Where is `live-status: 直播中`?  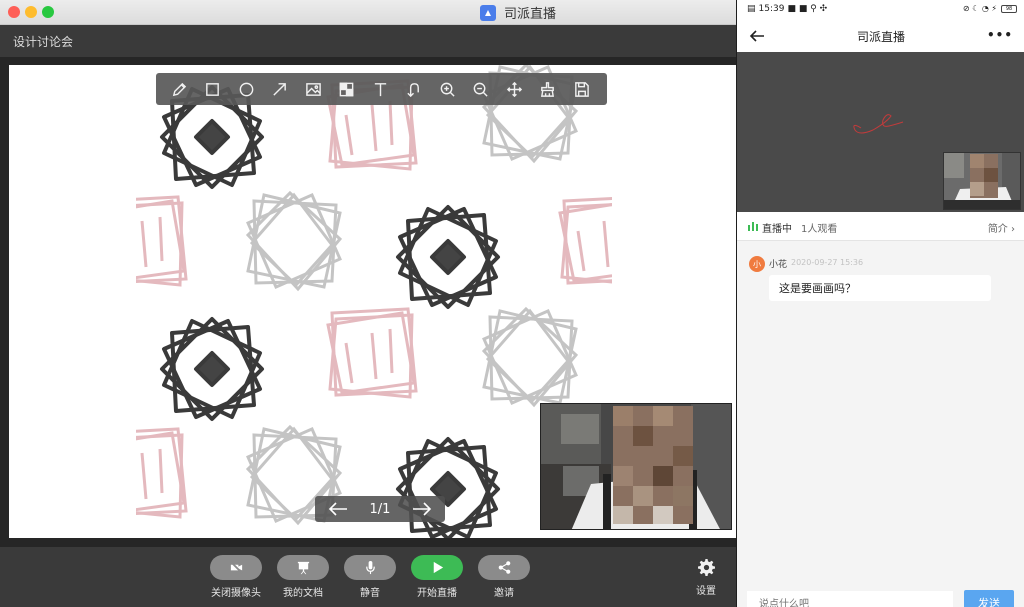 live-status: 直播中 is located at coordinates (777, 229).